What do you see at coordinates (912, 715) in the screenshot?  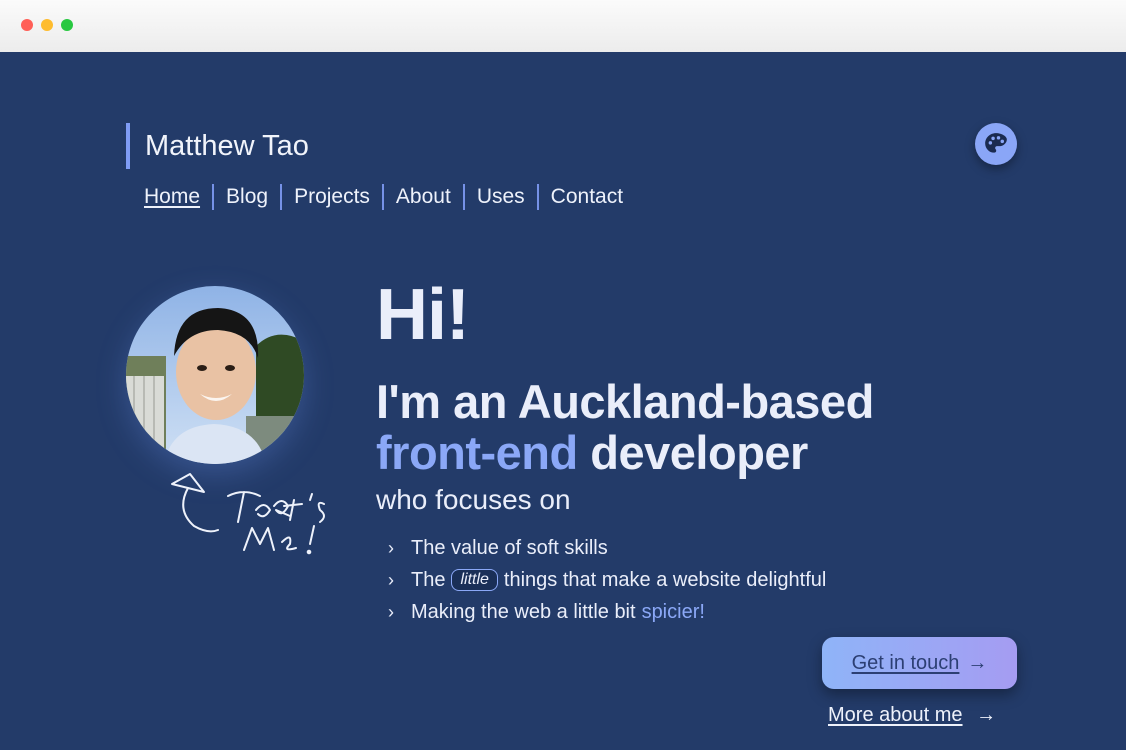 I see `more-about-me-link: More about me →` at bounding box center [912, 715].